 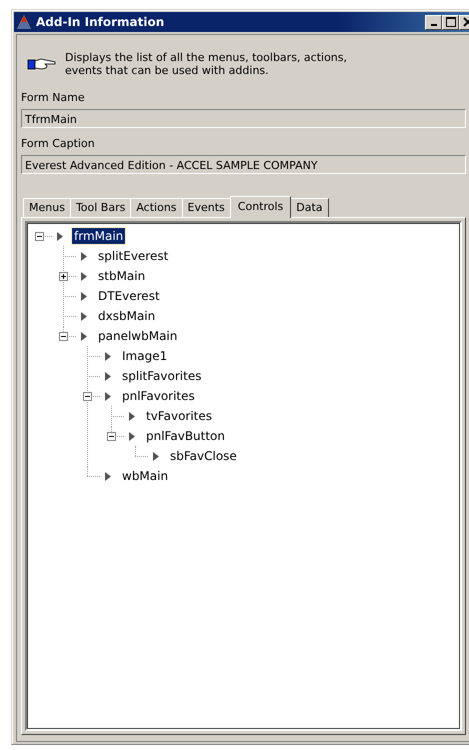 I want to click on tree-node: stbMain, so click(x=122, y=276).